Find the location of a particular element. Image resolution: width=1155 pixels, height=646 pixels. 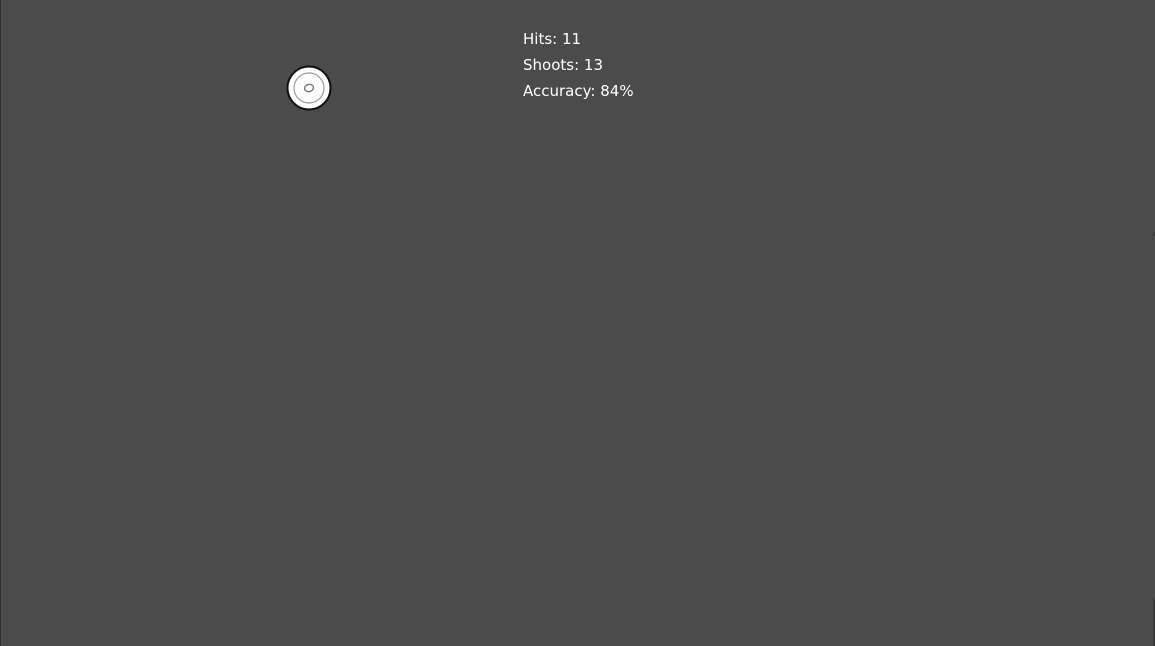

accuracy-label: Accuracy: is located at coordinates (559, 91).